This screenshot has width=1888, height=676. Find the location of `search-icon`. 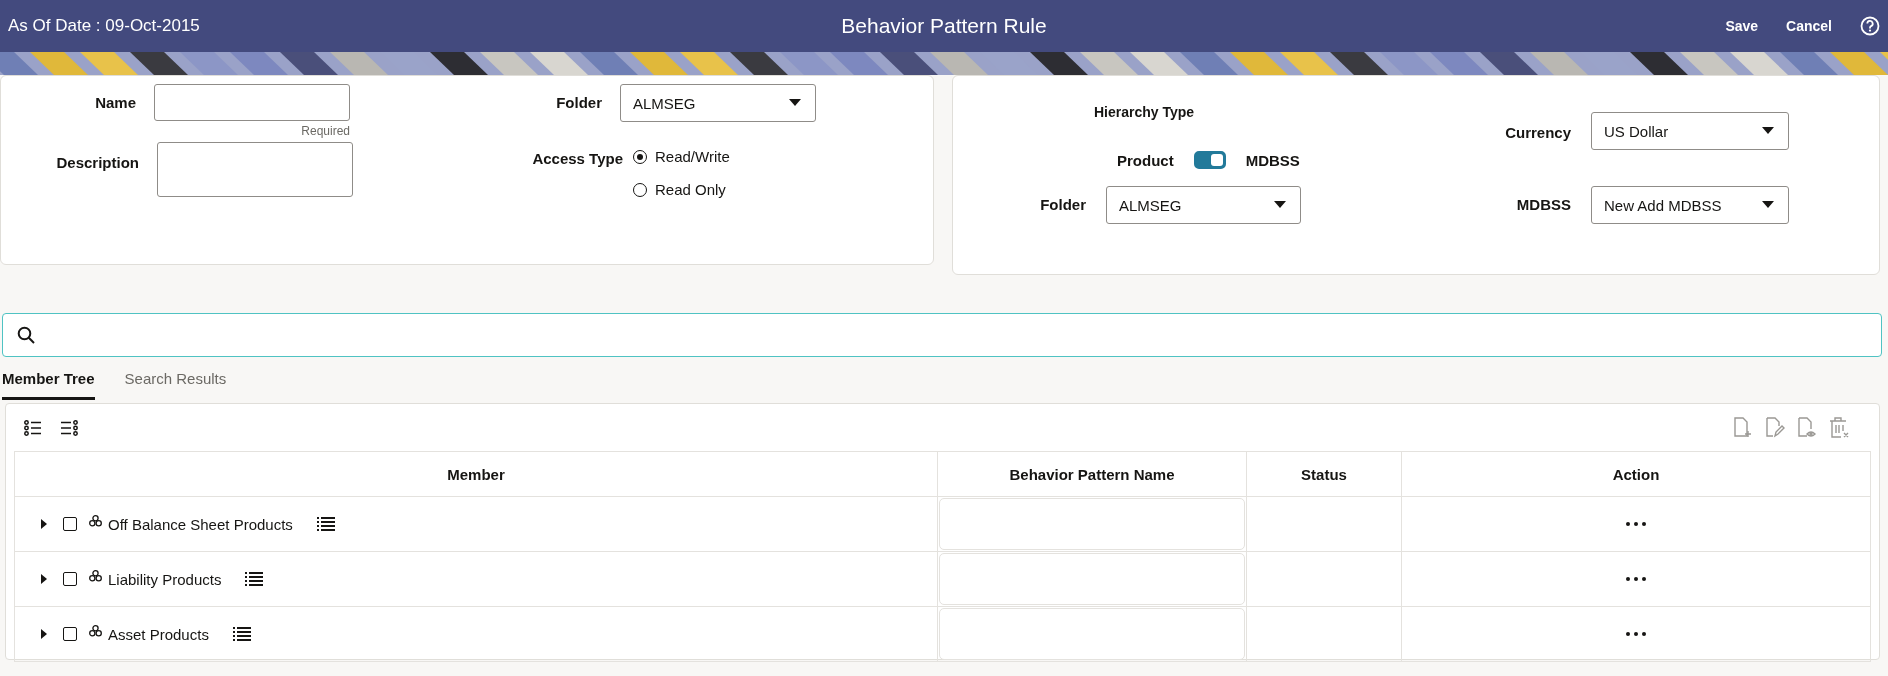

search-icon is located at coordinates (26, 335).